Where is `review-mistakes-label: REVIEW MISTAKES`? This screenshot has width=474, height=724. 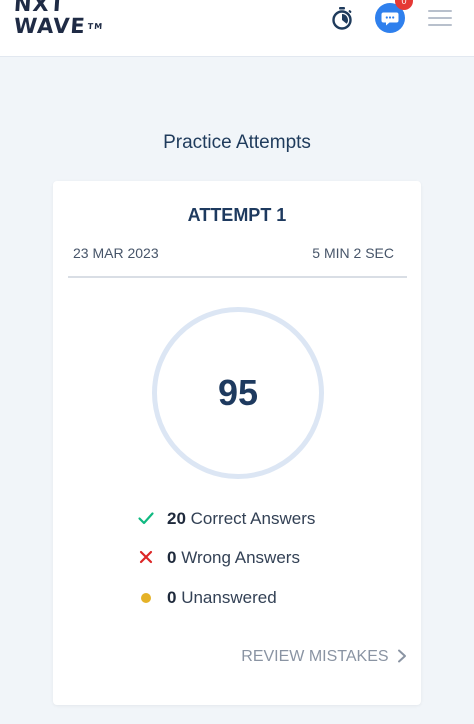 review-mistakes-label: REVIEW MISTAKES is located at coordinates (315, 656).